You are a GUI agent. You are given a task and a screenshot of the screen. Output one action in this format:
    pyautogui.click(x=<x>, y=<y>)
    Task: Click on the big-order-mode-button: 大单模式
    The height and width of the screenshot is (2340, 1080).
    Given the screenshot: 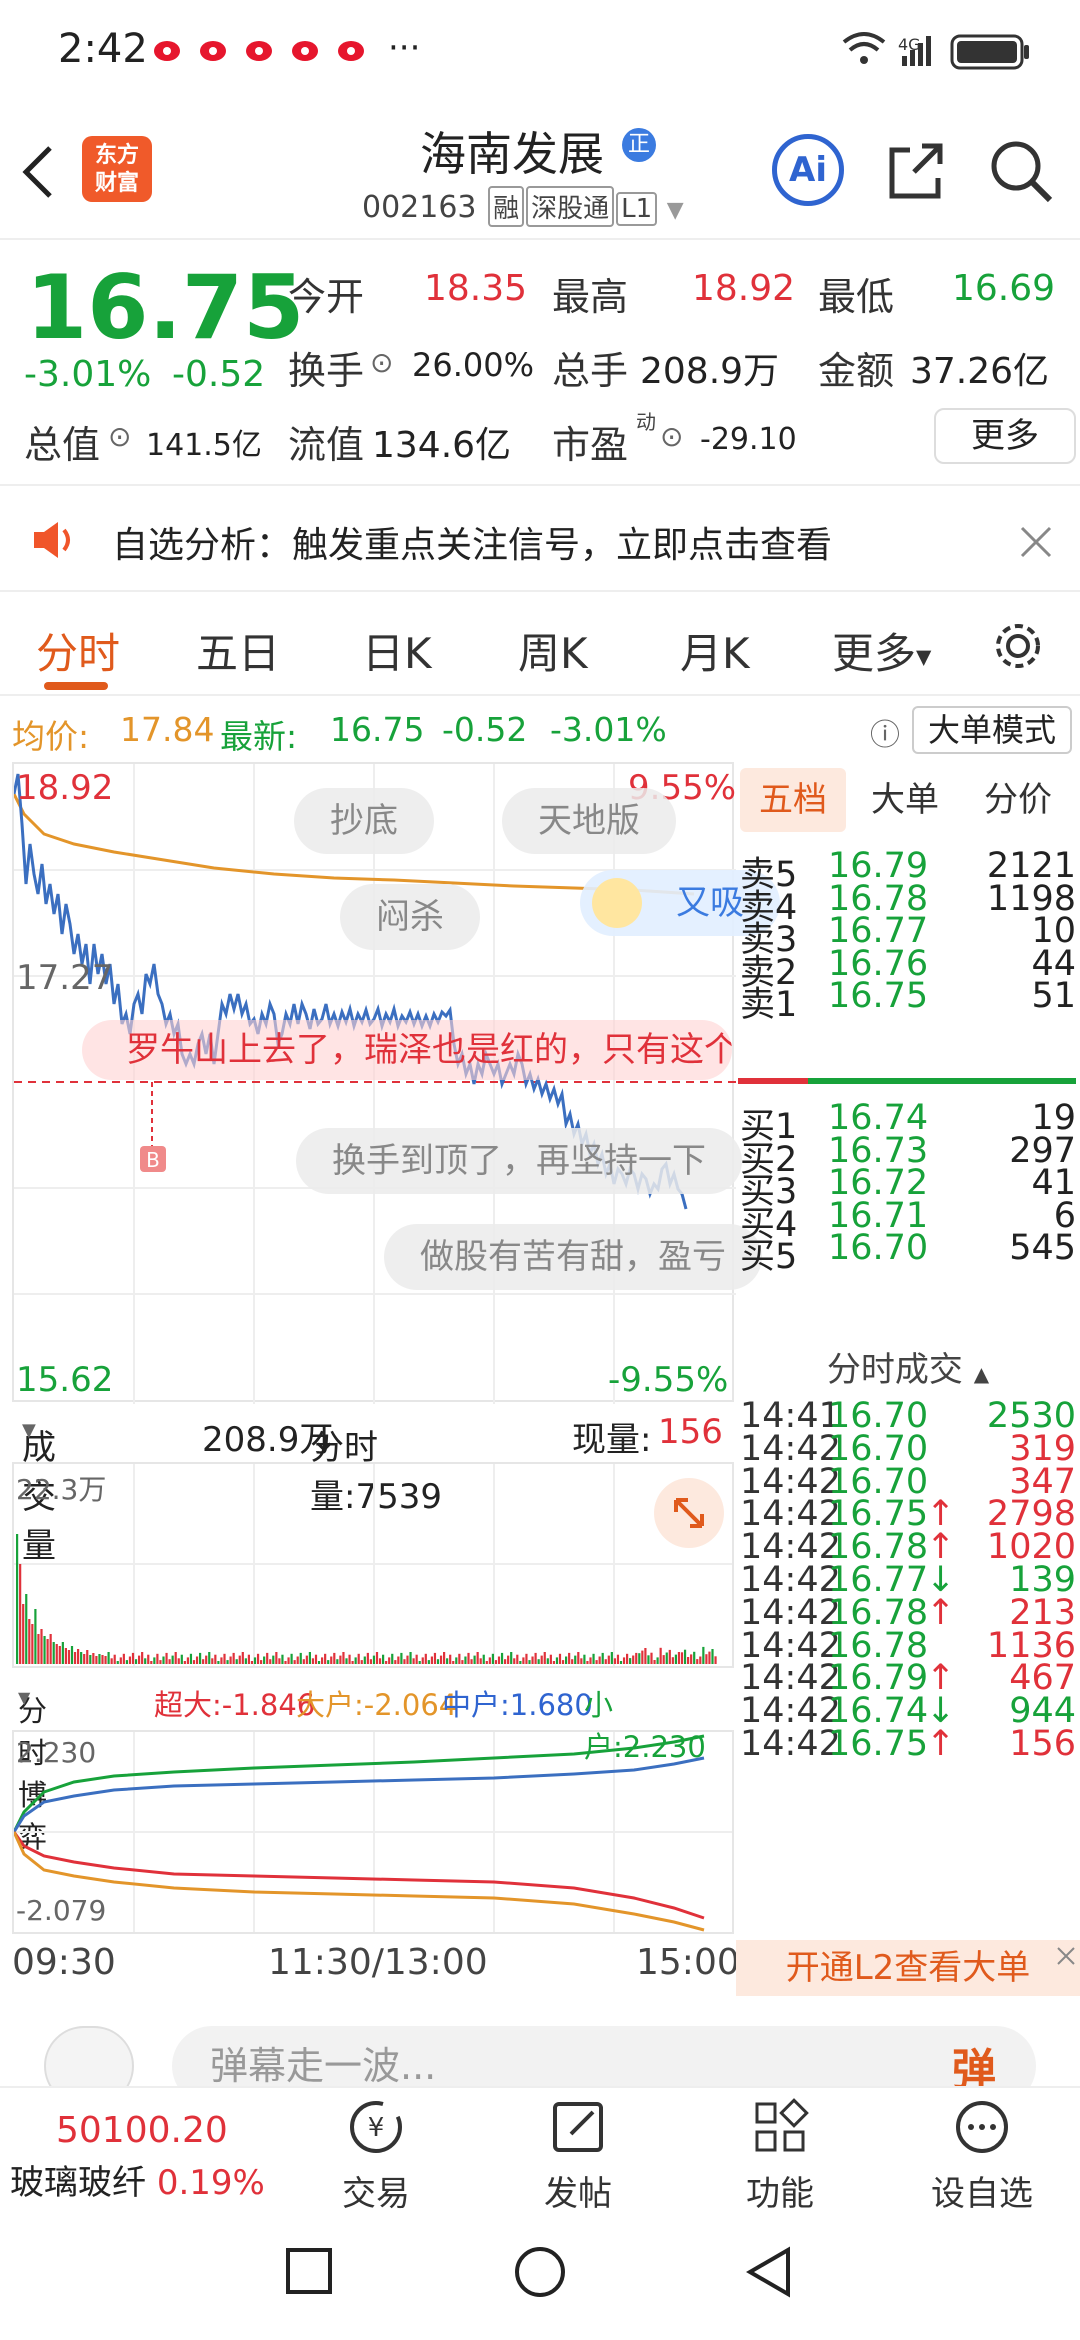 What is the action you would take?
    pyautogui.click(x=992, y=730)
    